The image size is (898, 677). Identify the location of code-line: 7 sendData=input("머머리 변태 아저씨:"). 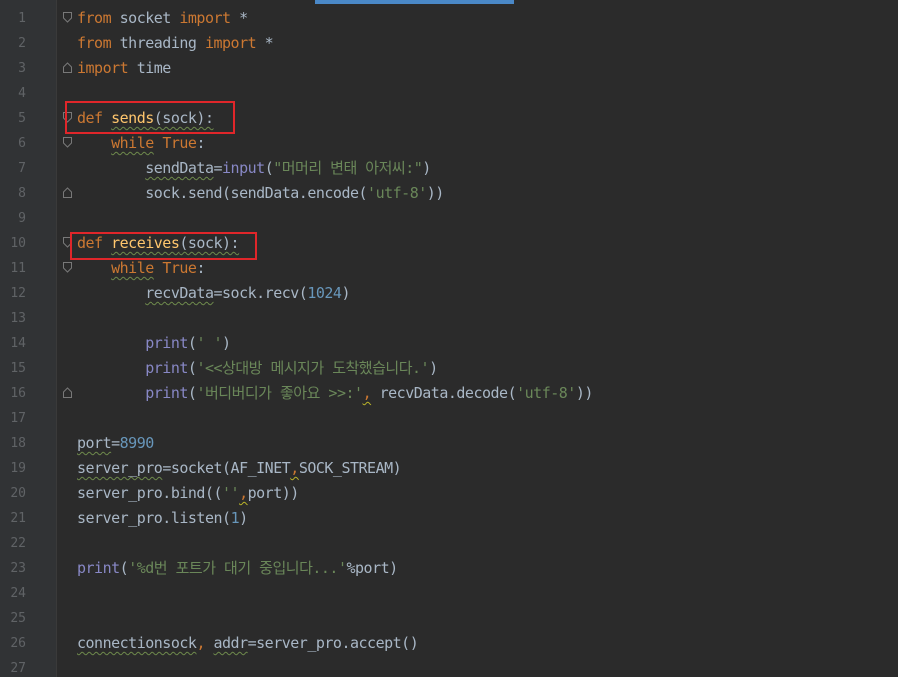
(449, 168).